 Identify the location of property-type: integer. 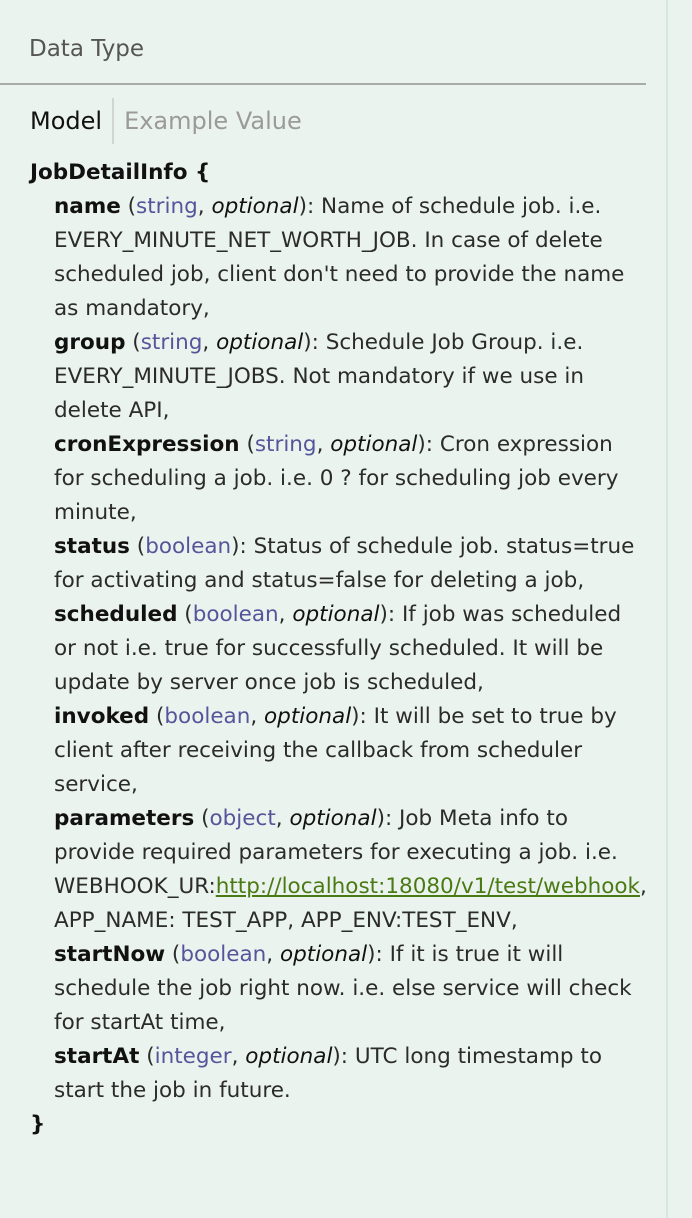
(193, 1056).